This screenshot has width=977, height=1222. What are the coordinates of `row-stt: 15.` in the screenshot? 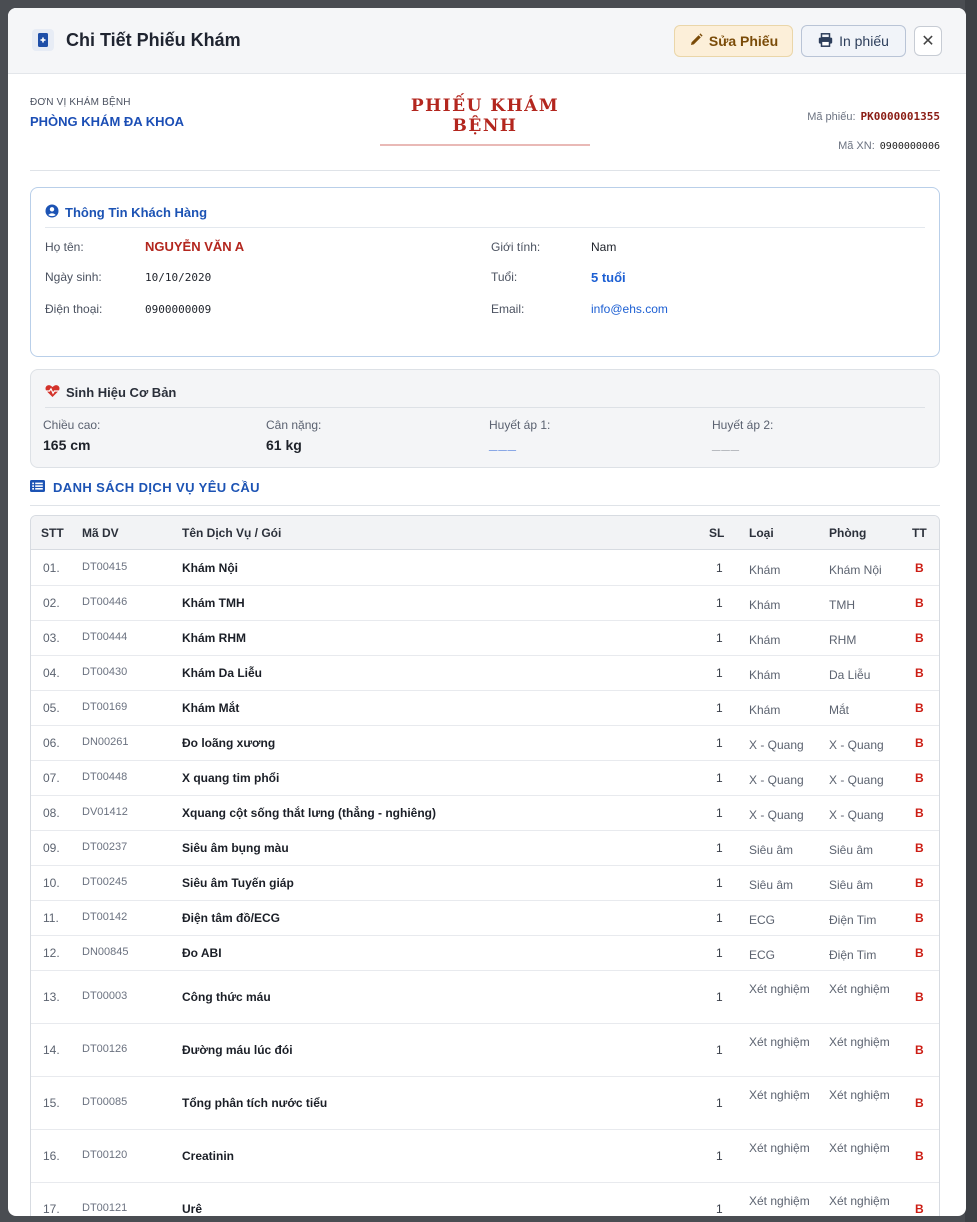 It's located at (51, 1102).